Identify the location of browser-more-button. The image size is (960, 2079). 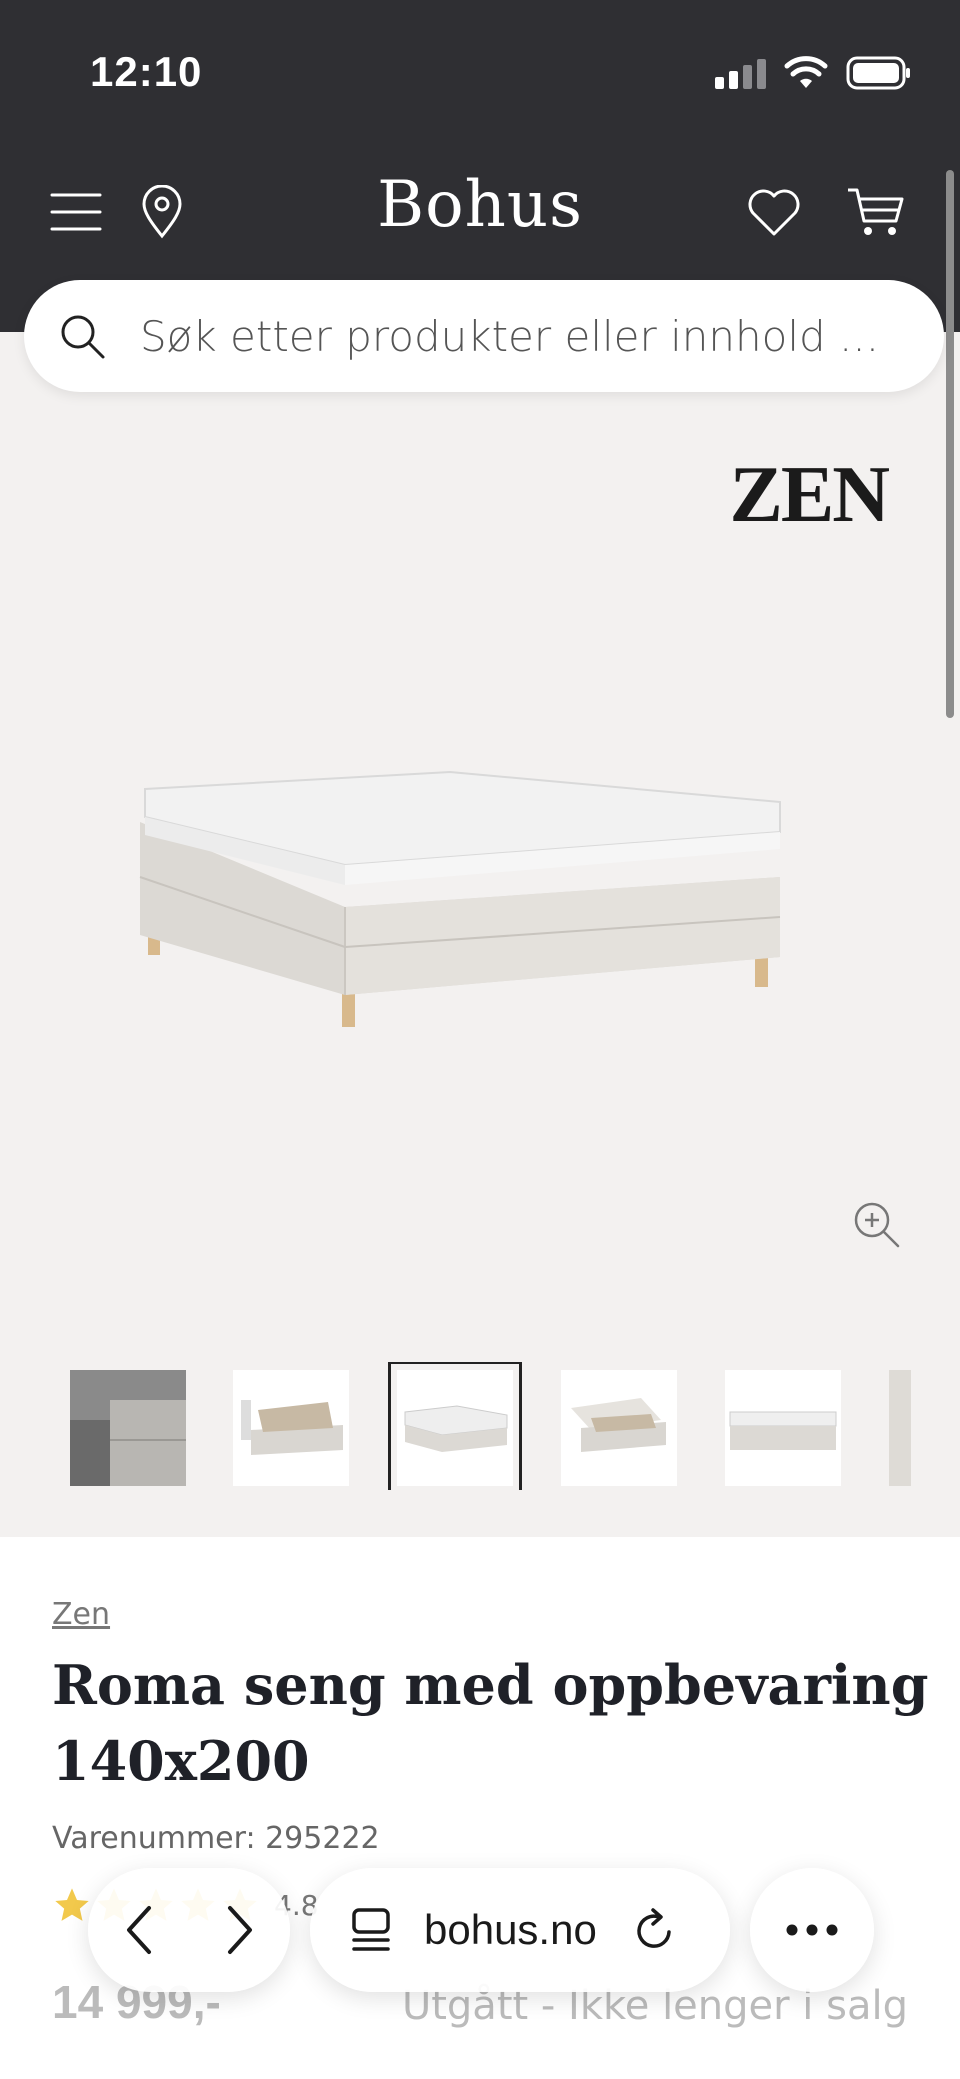
(812, 1930).